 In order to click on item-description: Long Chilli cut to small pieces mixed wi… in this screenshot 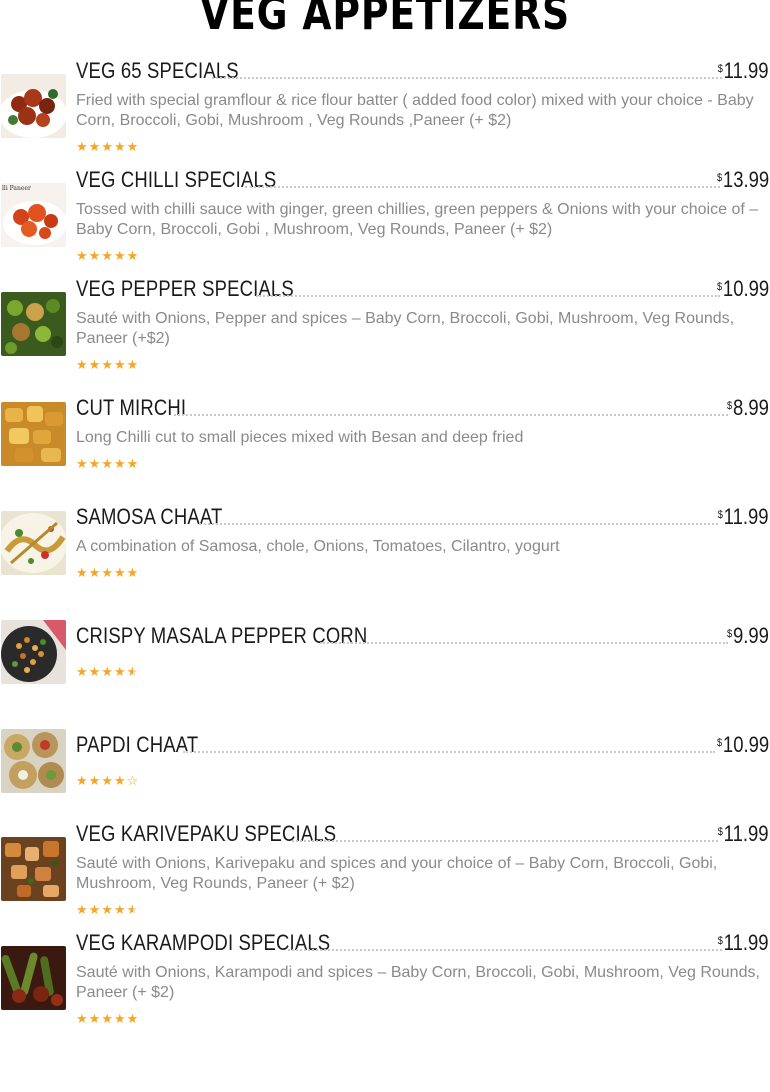, I will do `click(300, 437)`.